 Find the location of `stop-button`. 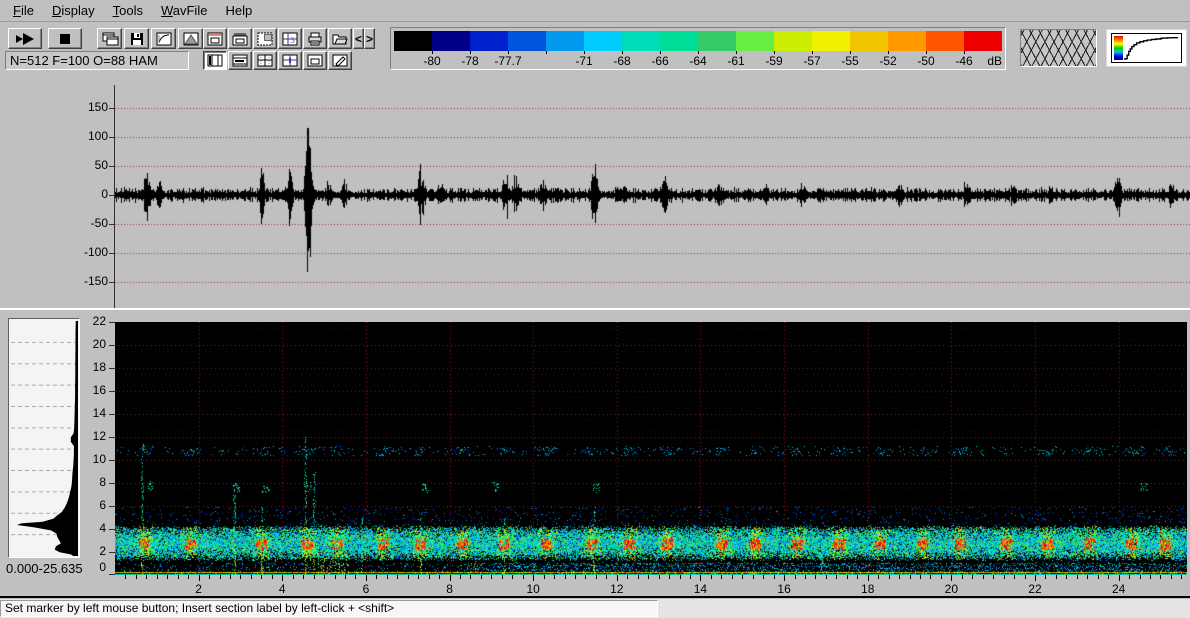

stop-button is located at coordinates (65, 38).